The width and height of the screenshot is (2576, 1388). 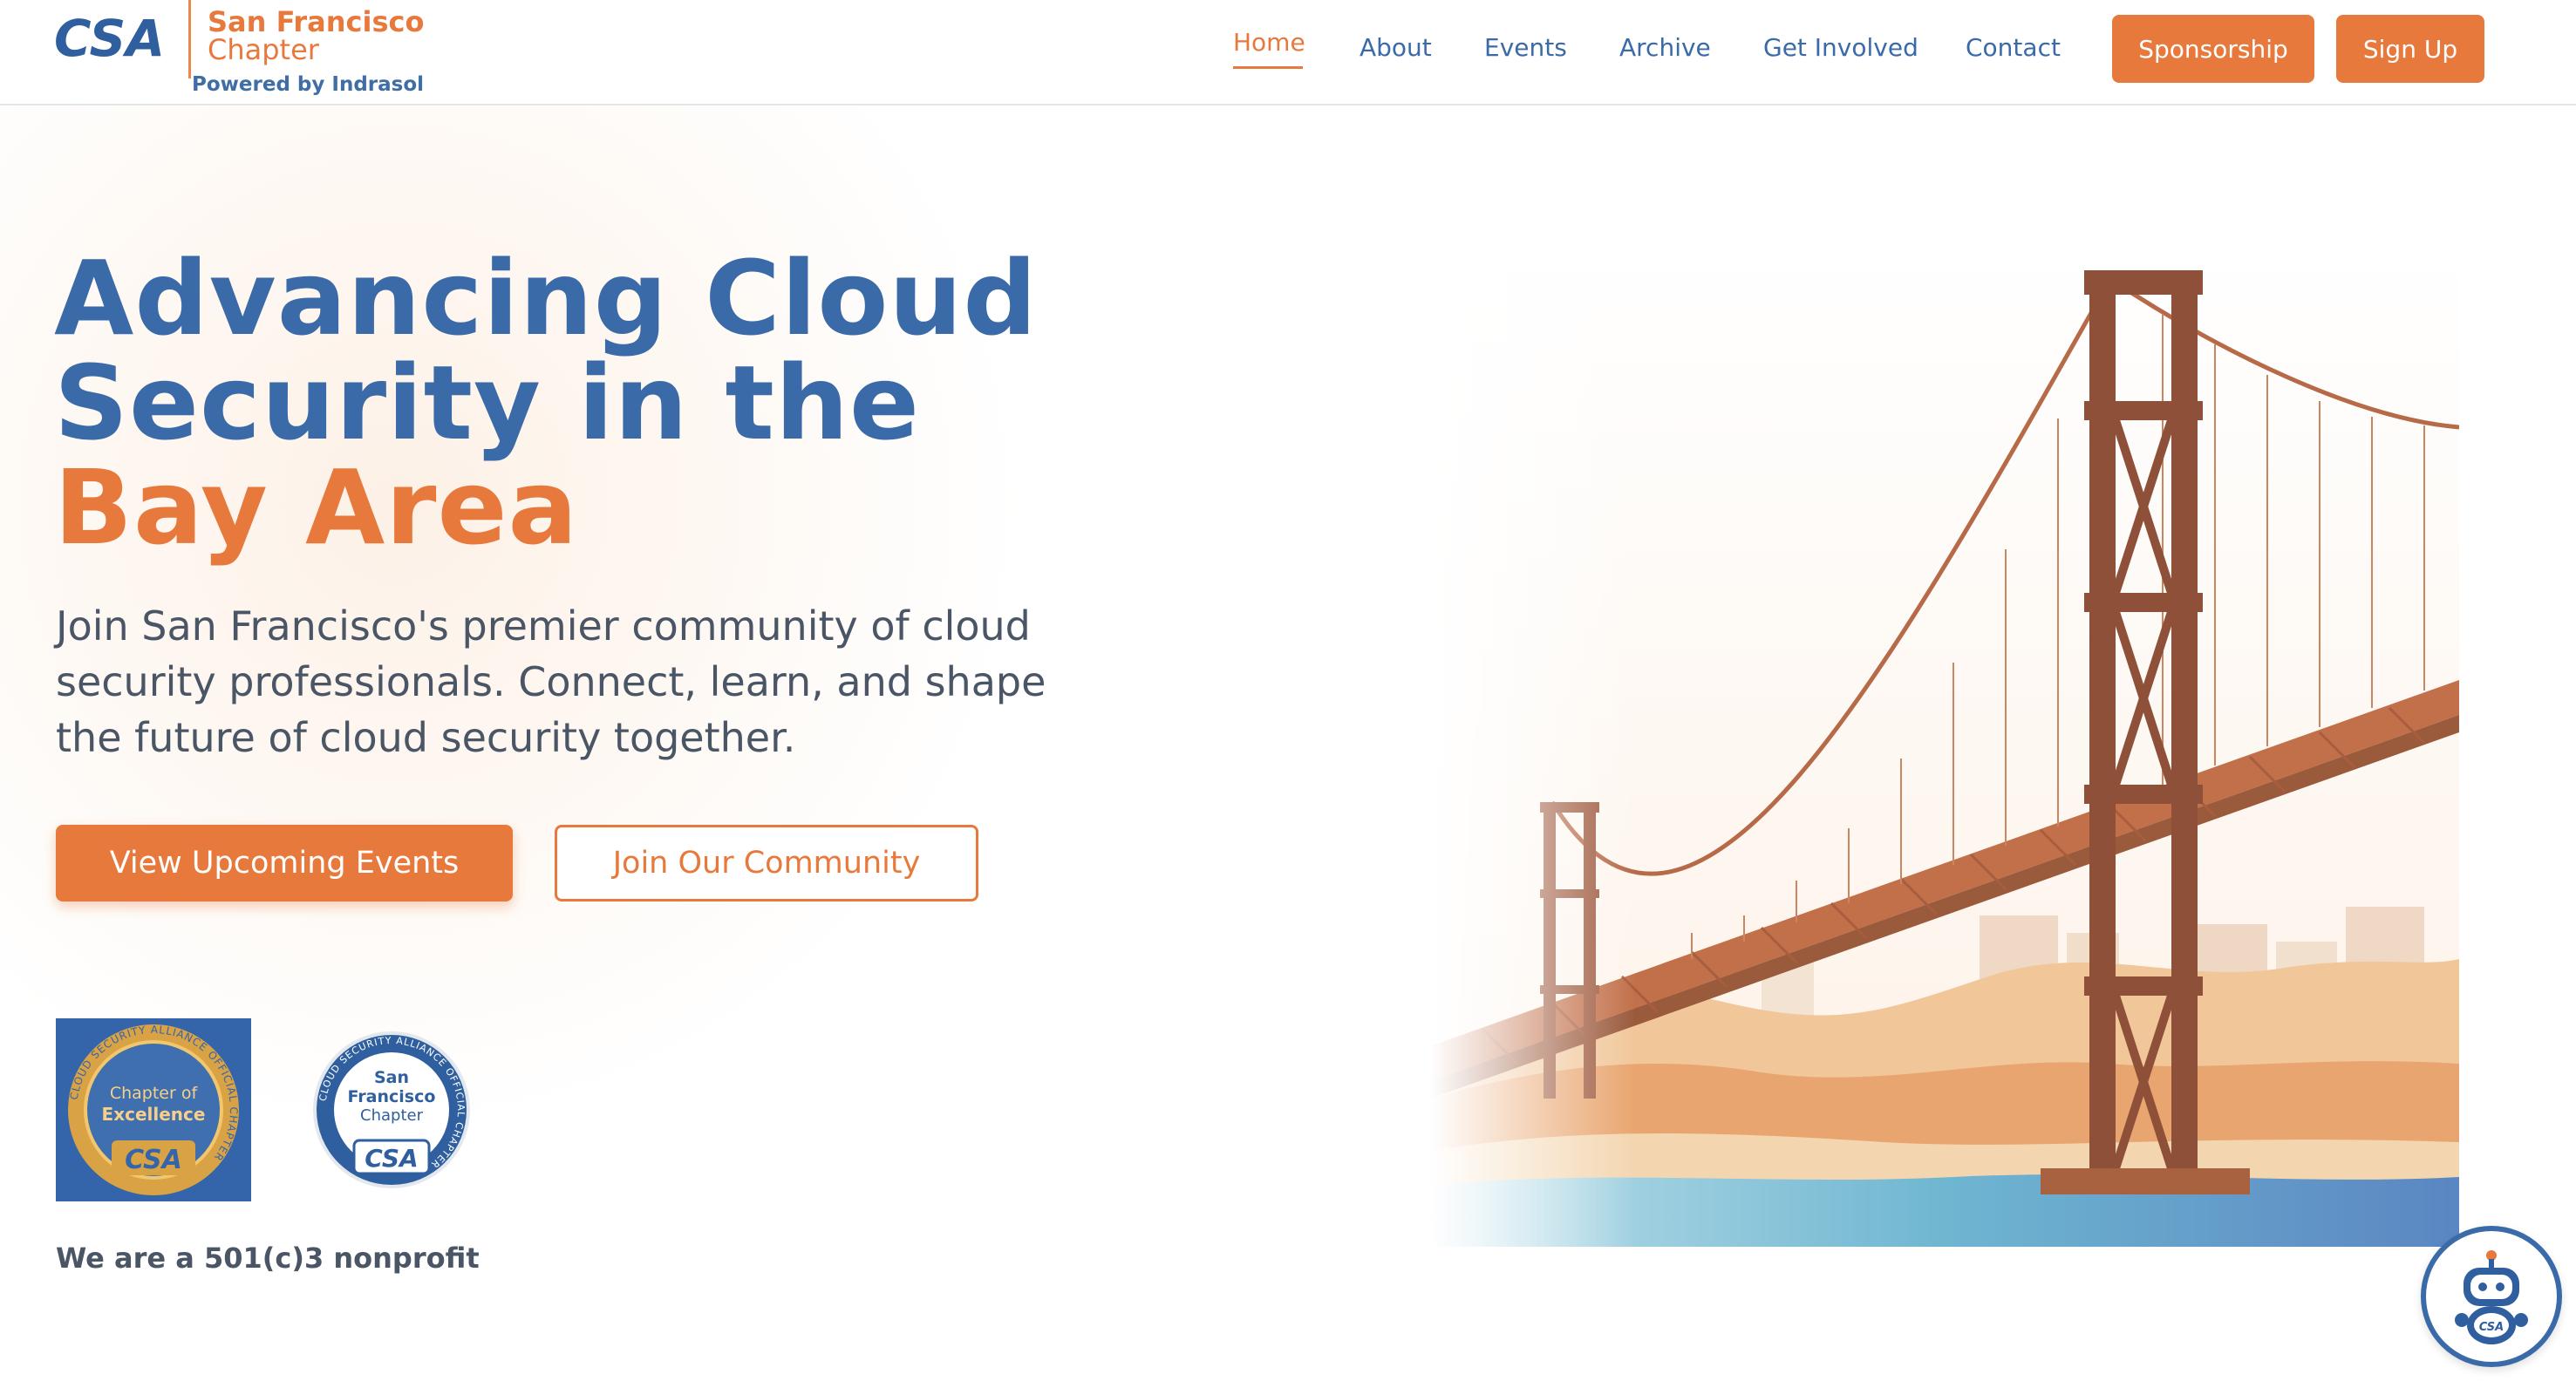 I want to click on logo-subtitle: Chapter, so click(x=264, y=49).